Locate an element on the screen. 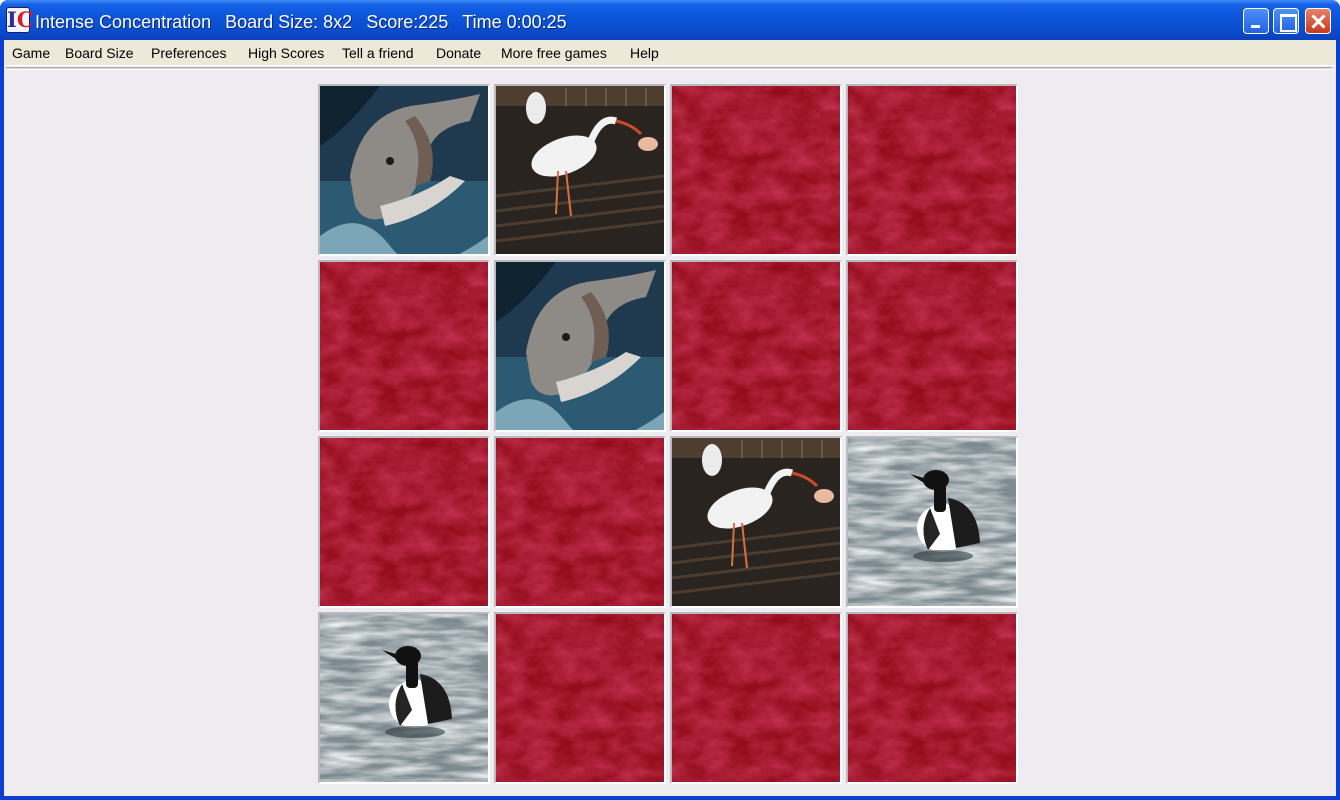  app-icon: IC is located at coordinates (20, 20).